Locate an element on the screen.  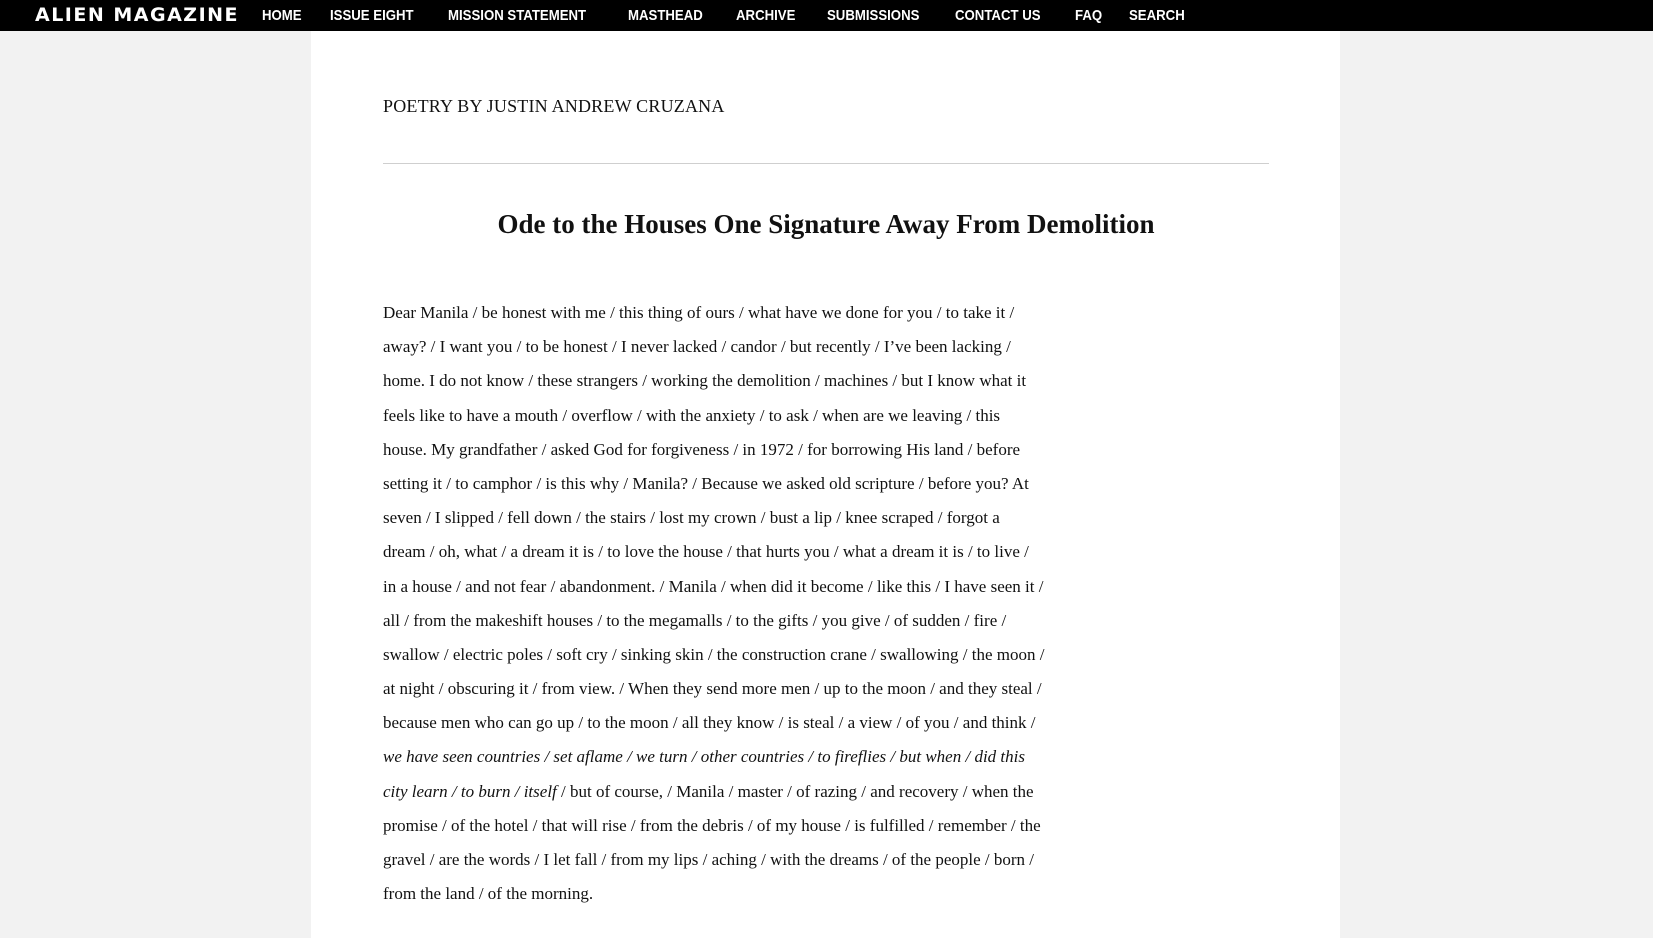
poem-line: from the land / of the morning. is located at coordinates (488, 894).